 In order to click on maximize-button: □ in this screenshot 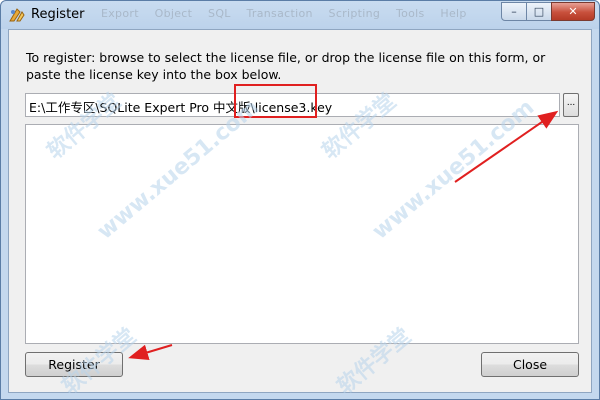, I will do `click(539, 11)`.